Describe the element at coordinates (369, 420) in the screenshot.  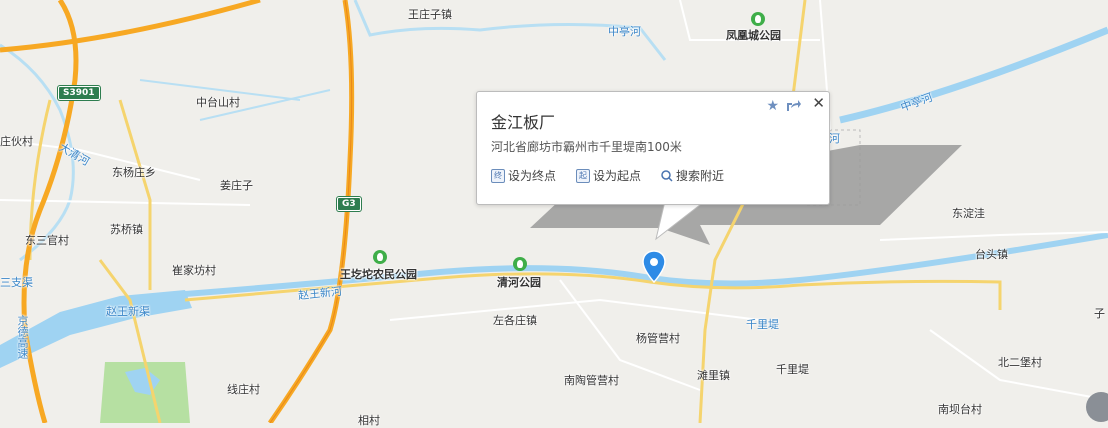
I see `map-label: 相村` at that location.